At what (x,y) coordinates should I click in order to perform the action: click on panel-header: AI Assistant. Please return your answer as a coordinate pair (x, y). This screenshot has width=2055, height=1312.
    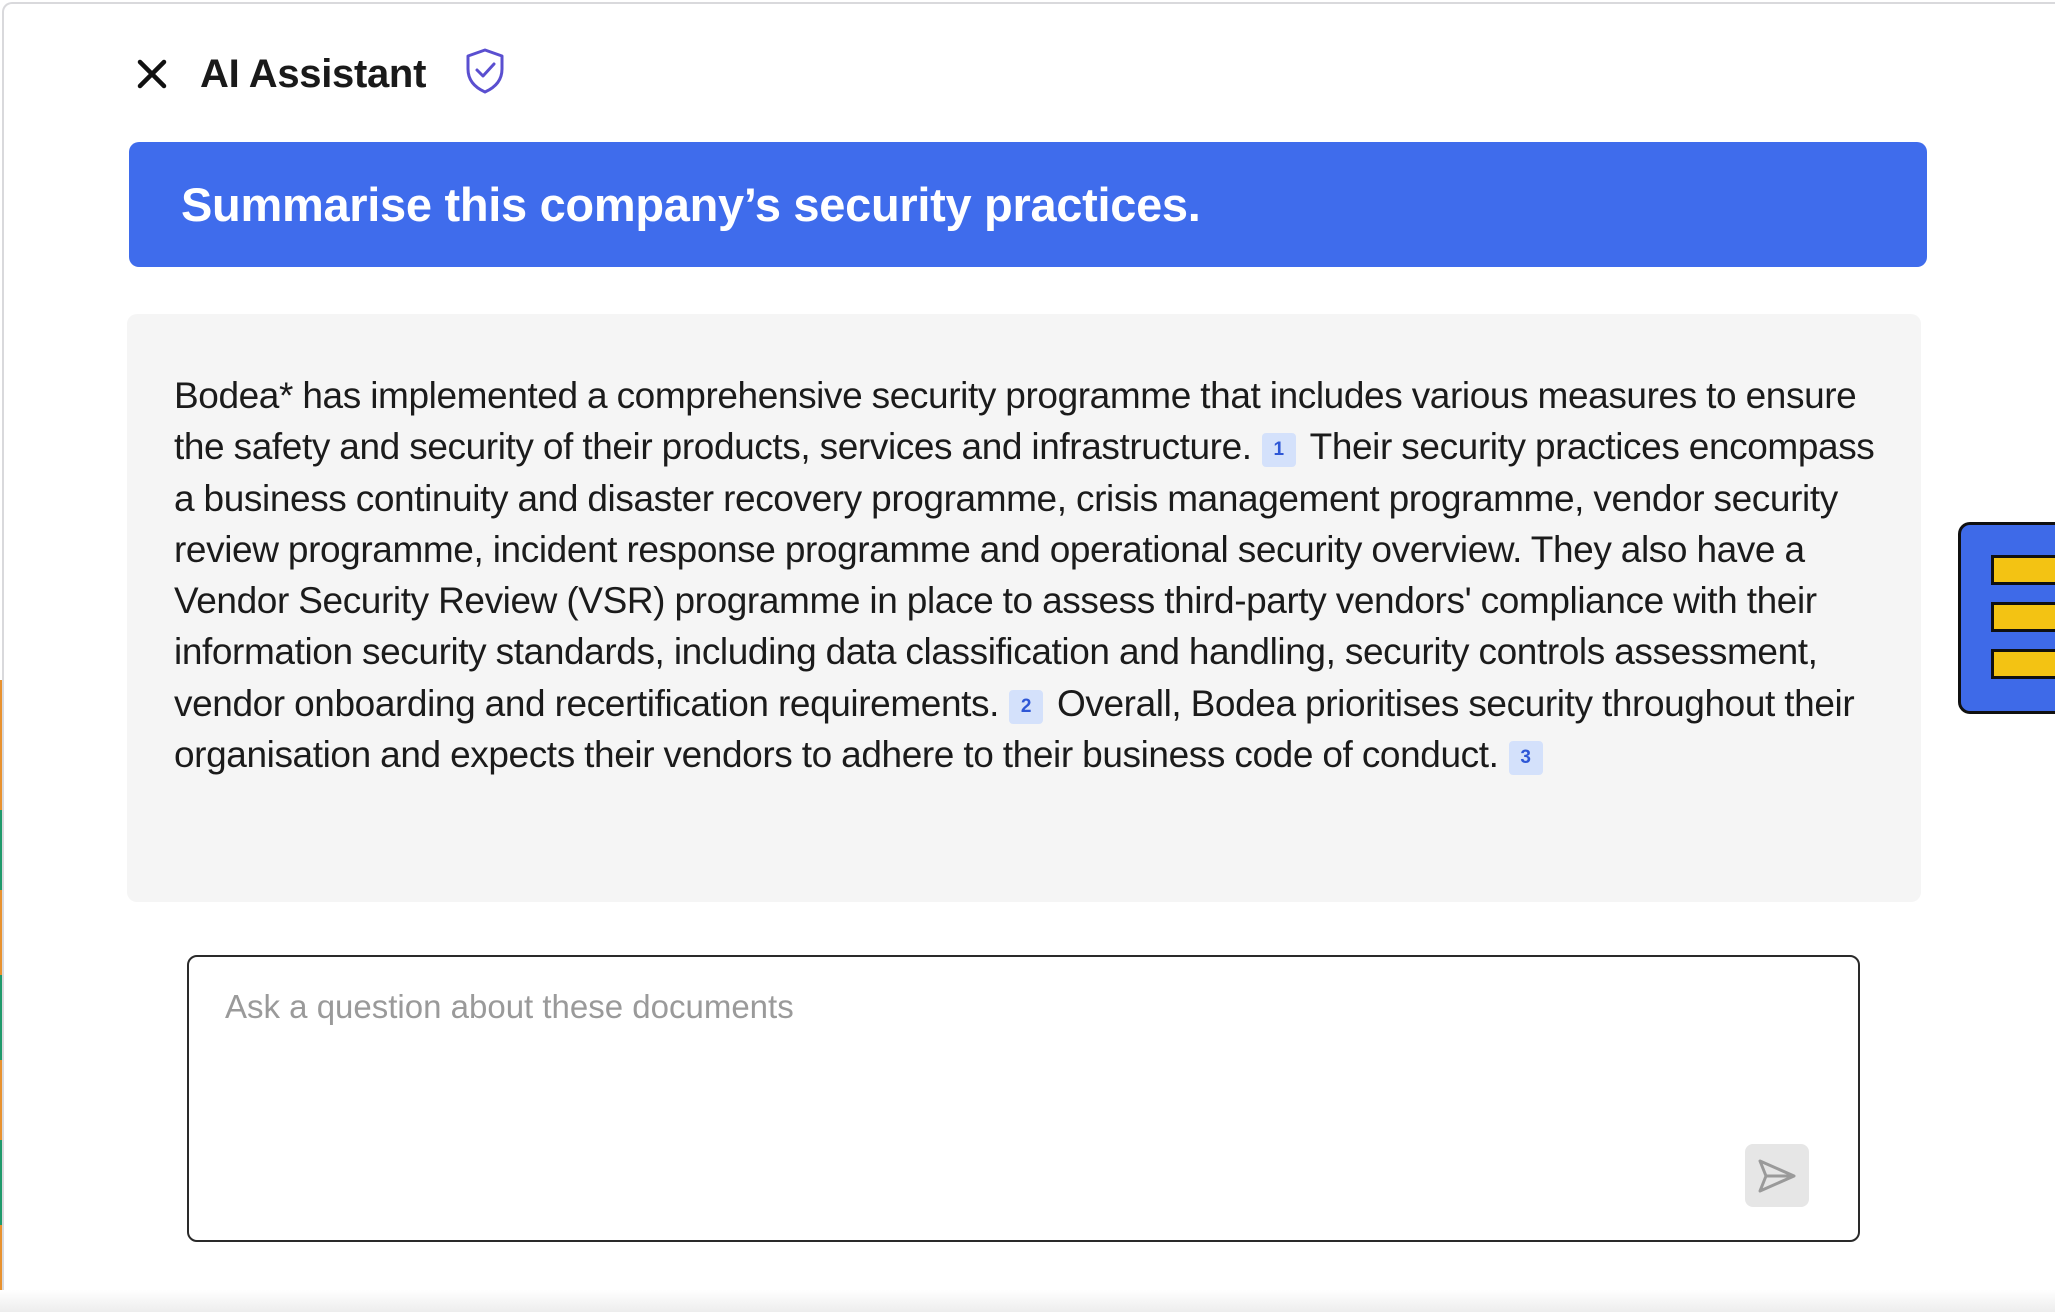
    Looking at the image, I should click on (321, 74).